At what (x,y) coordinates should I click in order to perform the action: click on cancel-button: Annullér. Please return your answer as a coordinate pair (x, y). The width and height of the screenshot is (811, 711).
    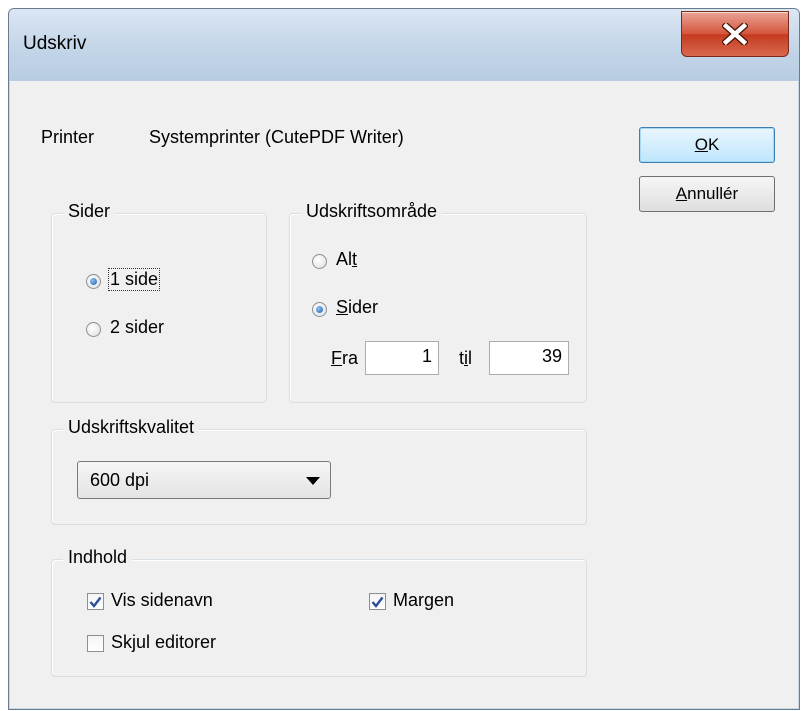
    Looking at the image, I should click on (707, 194).